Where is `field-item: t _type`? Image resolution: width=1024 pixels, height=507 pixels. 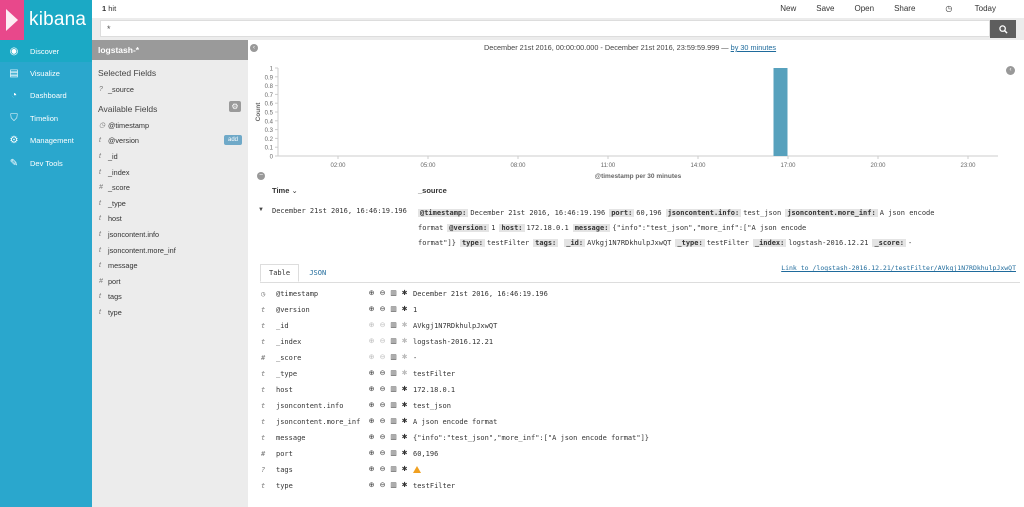
field-item: t _type is located at coordinates (170, 204).